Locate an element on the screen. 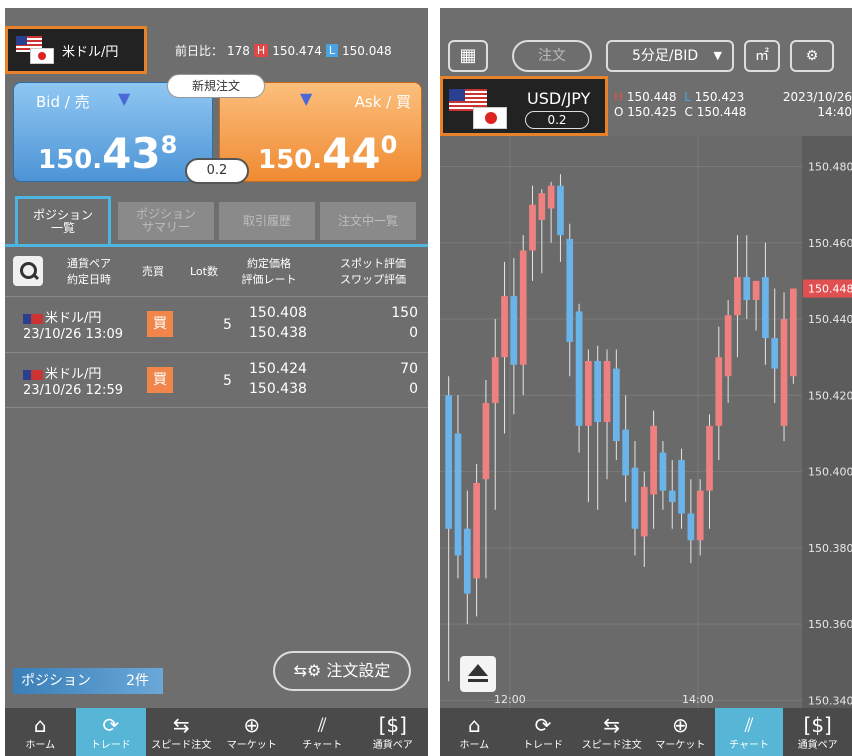 Image resolution: width=852 pixels, height=756 pixels. bid-price: 150.438 is located at coordinates (107, 153).